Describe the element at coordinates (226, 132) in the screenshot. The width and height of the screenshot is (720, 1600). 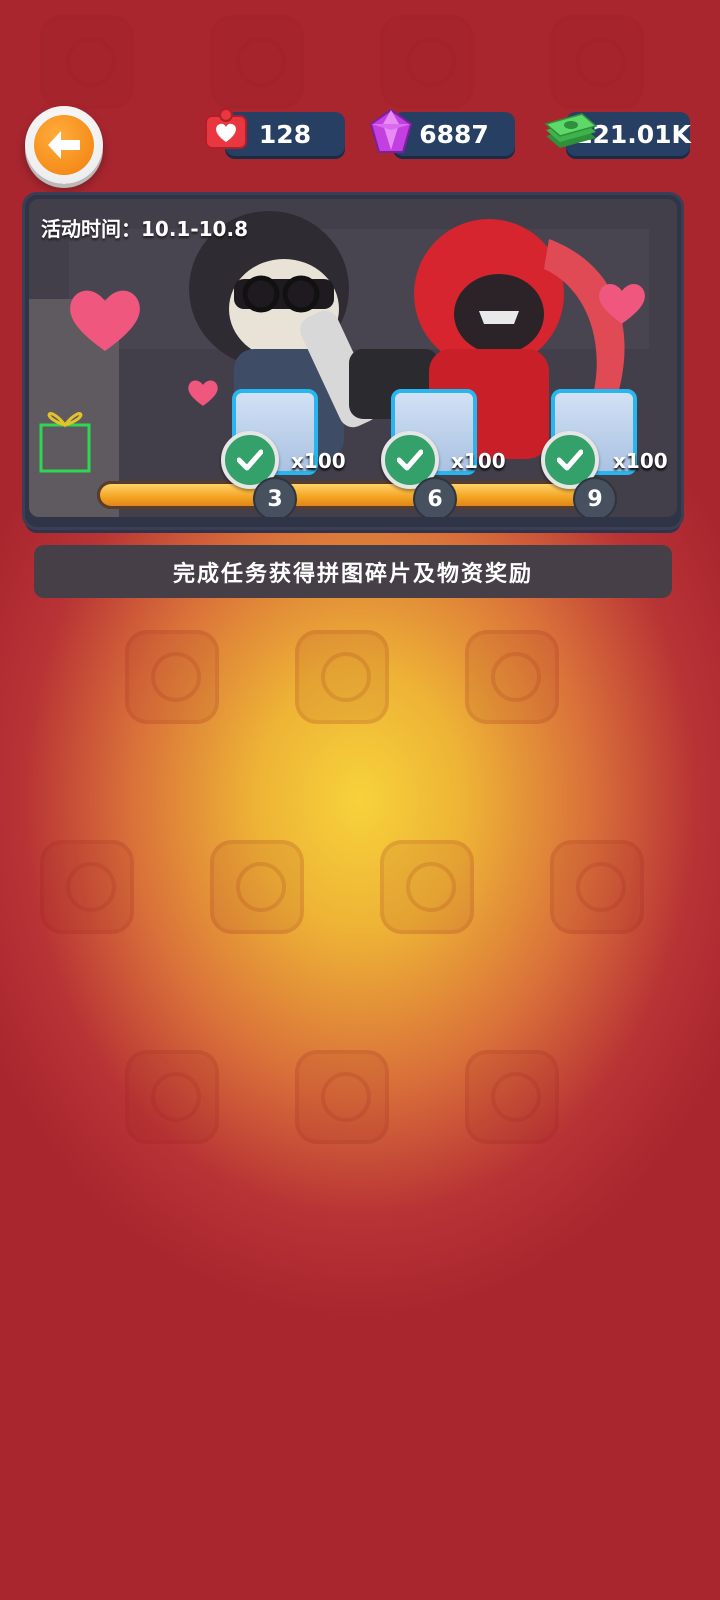
I see `puzzle-heart-icon` at that location.